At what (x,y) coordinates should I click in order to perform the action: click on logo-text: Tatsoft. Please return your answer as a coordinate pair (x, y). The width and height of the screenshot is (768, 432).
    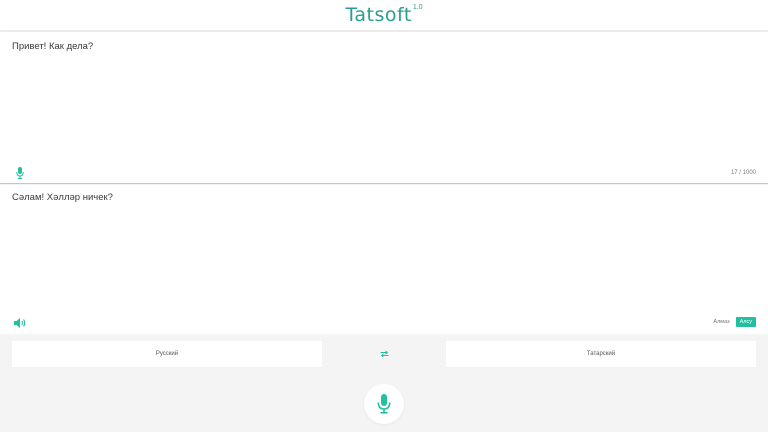
    Looking at the image, I should click on (378, 15).